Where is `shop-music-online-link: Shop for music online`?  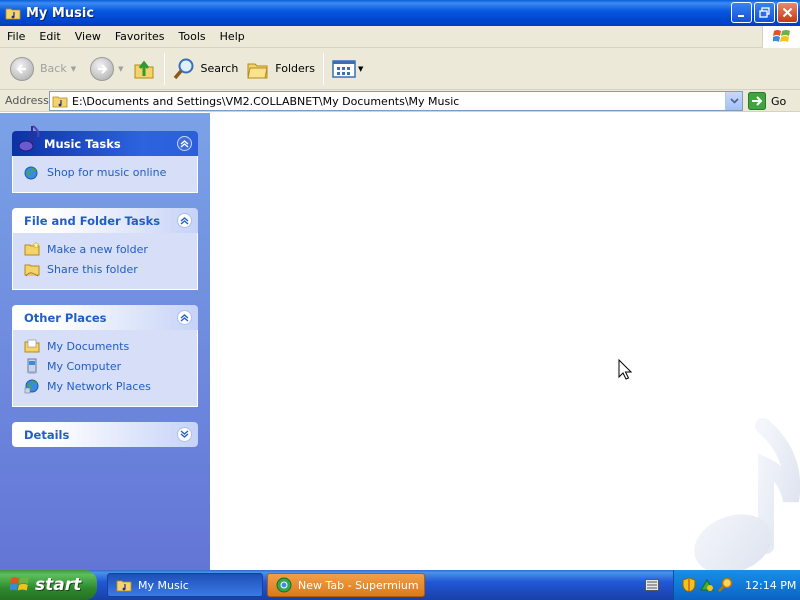 shop-music-online-link: Shop for music online is located at coordinates (110, 172).